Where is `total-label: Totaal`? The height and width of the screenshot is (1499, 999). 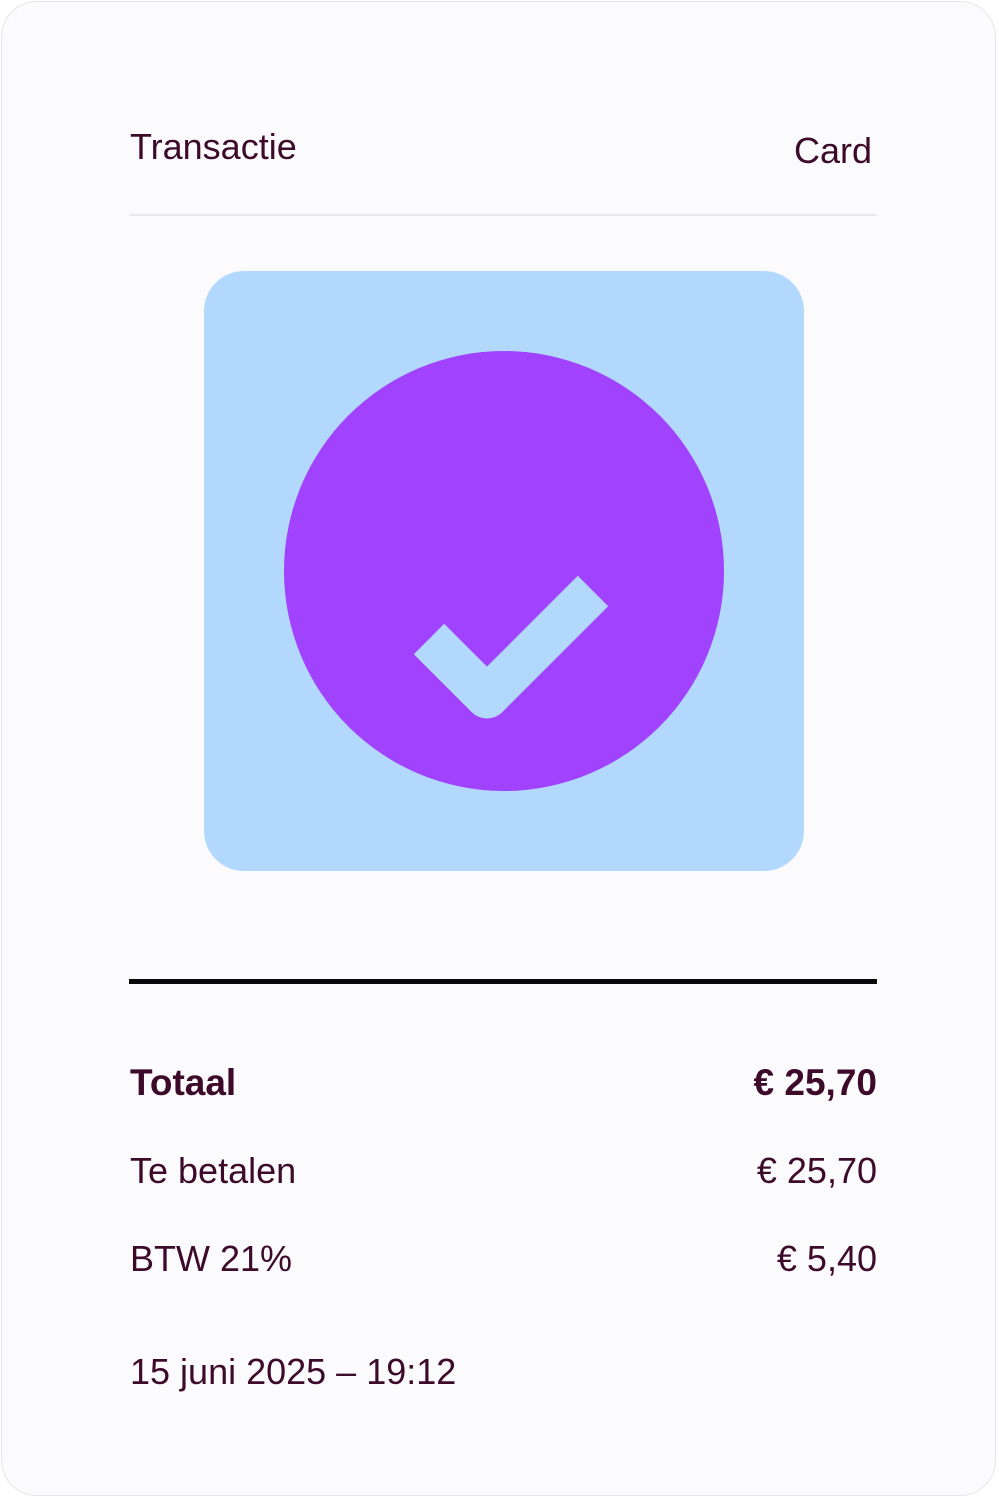 total-label: Totaal is located at coordinates (183, 1082).